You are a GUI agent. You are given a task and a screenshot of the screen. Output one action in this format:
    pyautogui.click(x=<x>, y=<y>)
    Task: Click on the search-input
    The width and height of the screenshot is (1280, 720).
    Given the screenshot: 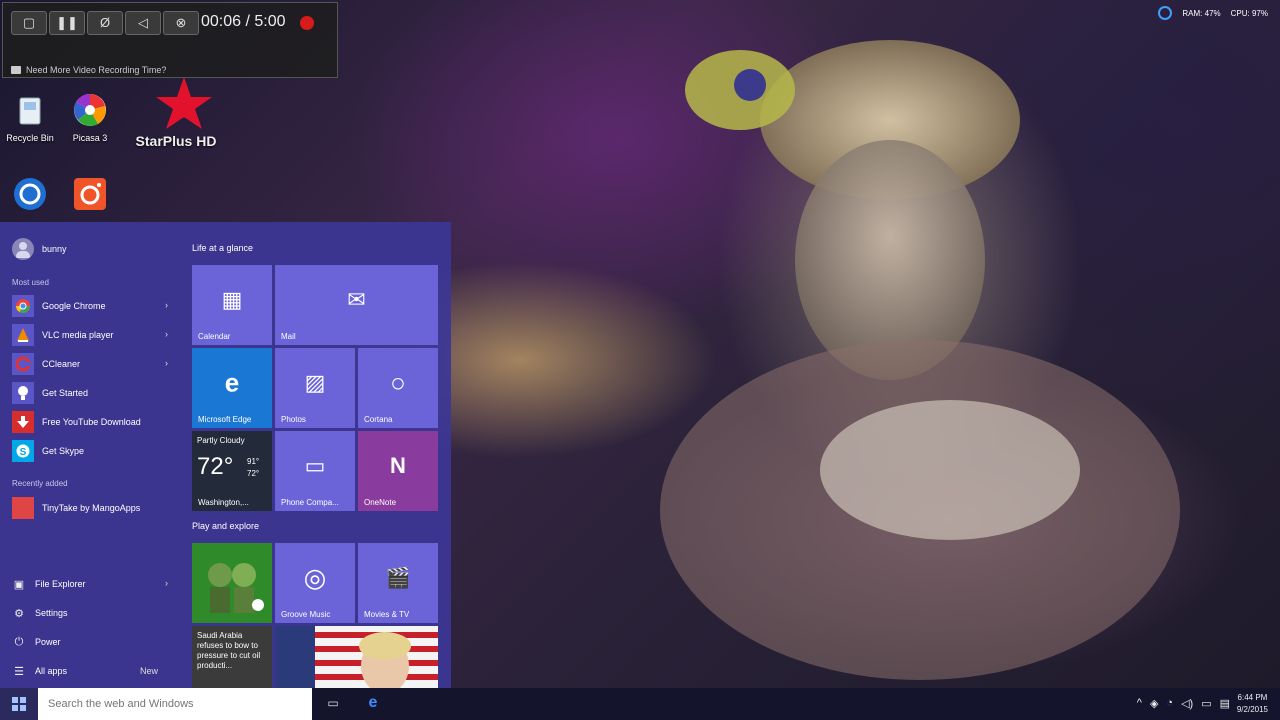 What is the action you would take?
    pyautogui.click(x=175, y=704)
    